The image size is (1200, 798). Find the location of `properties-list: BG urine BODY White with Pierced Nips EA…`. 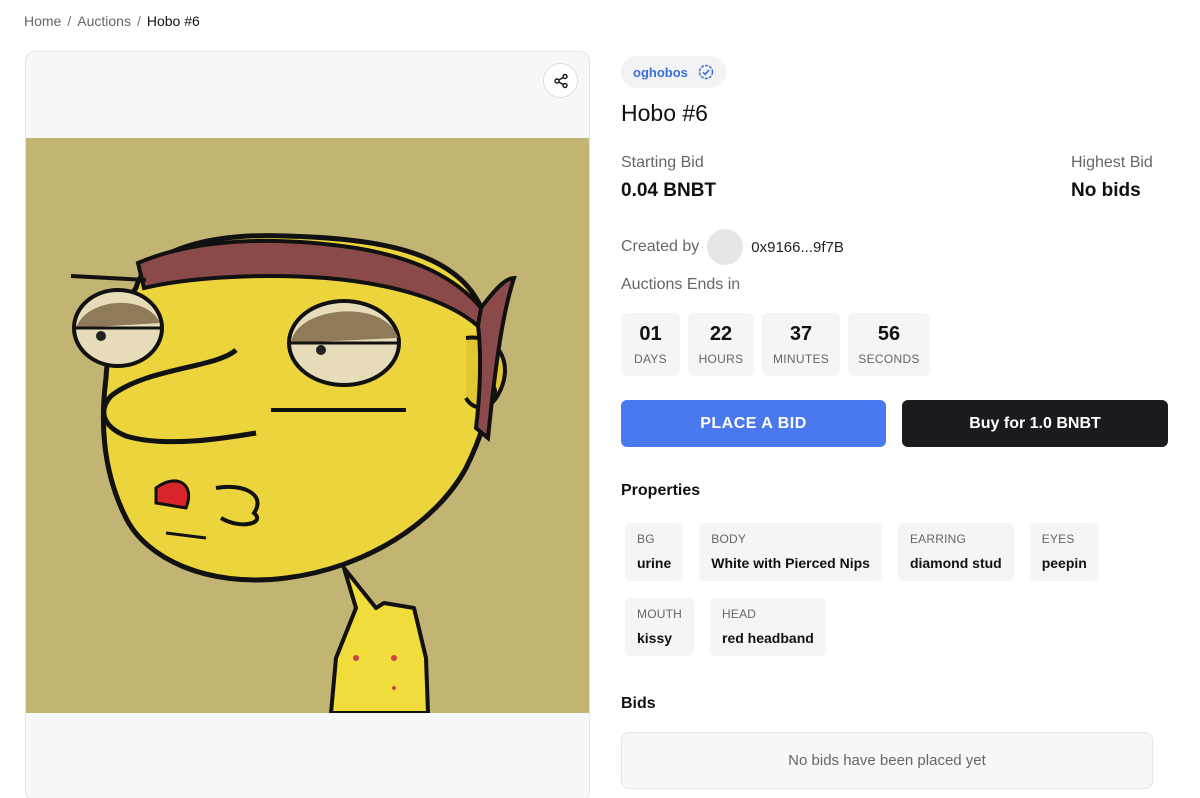

properties-list: BG urine BODY White with Pierced Nips EA… is located at coordinates (885, 589).